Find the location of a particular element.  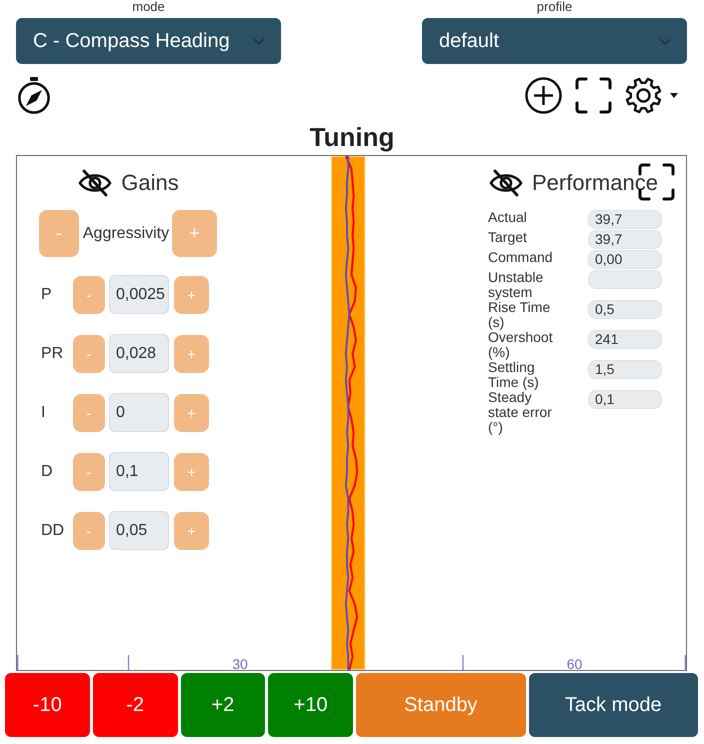

step-button: +10 is located at coordinates (310, 705).